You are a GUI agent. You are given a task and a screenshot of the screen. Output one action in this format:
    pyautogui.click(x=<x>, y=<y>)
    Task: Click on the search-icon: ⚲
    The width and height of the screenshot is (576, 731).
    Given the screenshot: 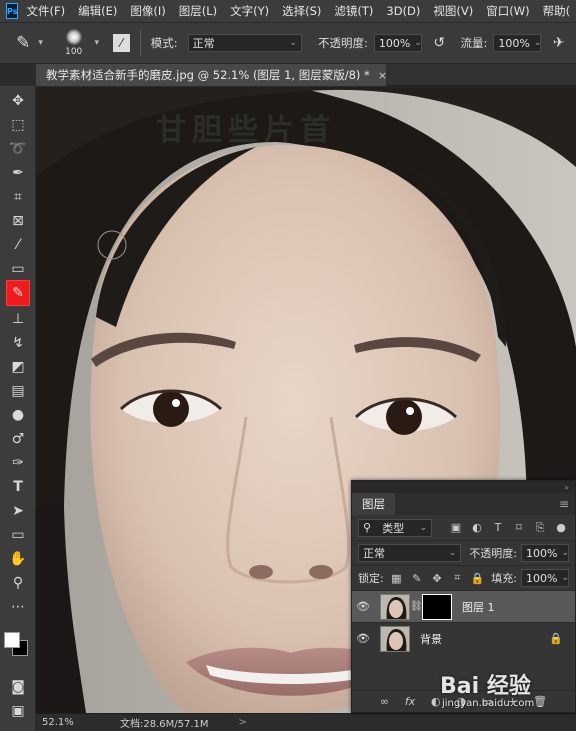 What is the action you would take?
    pyautogui.click(x=367, y=527)
    